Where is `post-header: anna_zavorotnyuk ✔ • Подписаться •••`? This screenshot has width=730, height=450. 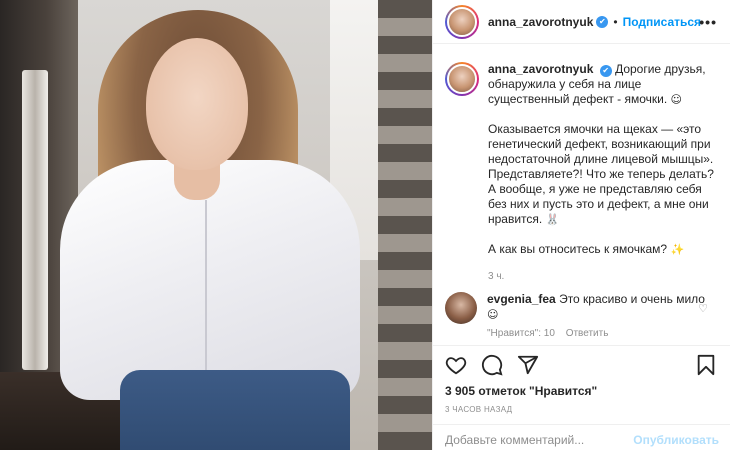
post-header: anna_zavorotnyuk ✔ • Подписаться ••• is located at coordinates (581, 22).